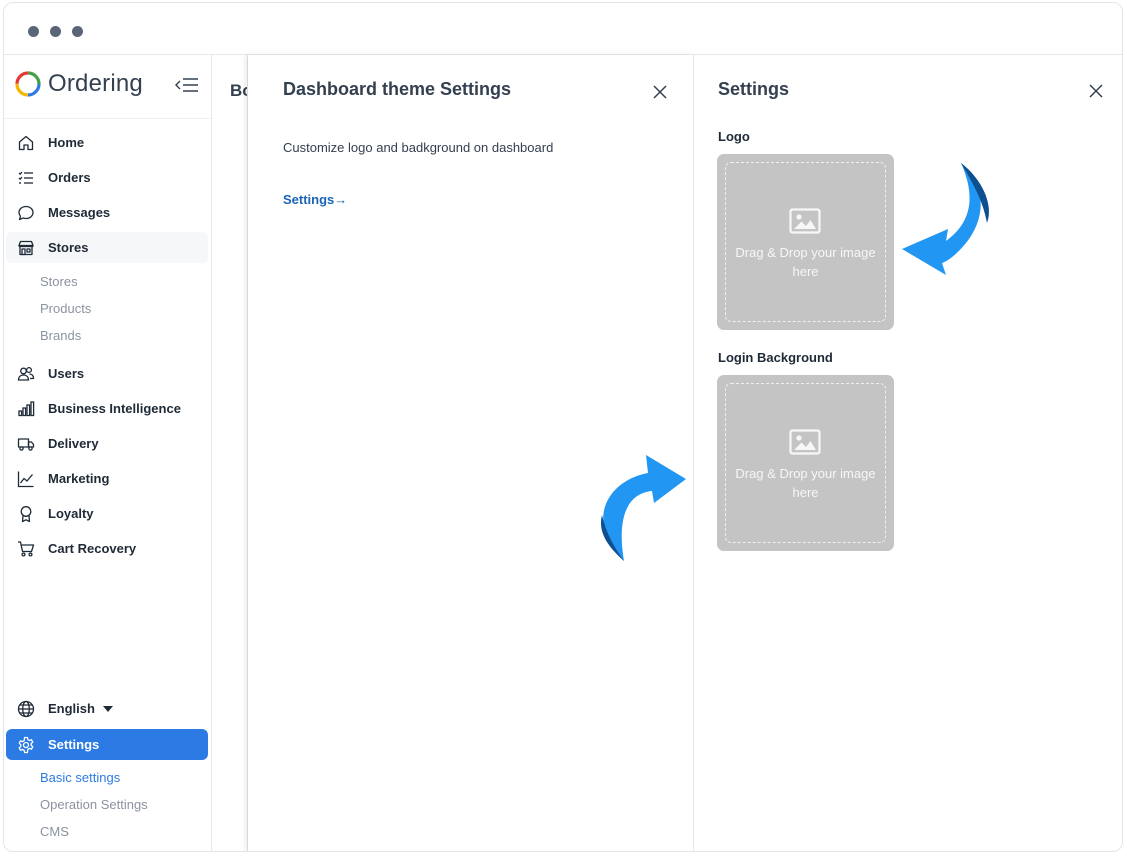  I want to click on sidebar-subitem-brands: Brands, so click(60, 335).